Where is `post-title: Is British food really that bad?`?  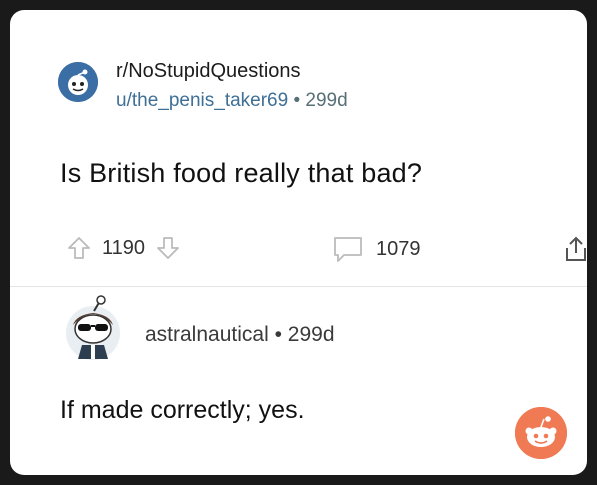 post-title: Is British food really that bad? is located at coordinates (241, 173).